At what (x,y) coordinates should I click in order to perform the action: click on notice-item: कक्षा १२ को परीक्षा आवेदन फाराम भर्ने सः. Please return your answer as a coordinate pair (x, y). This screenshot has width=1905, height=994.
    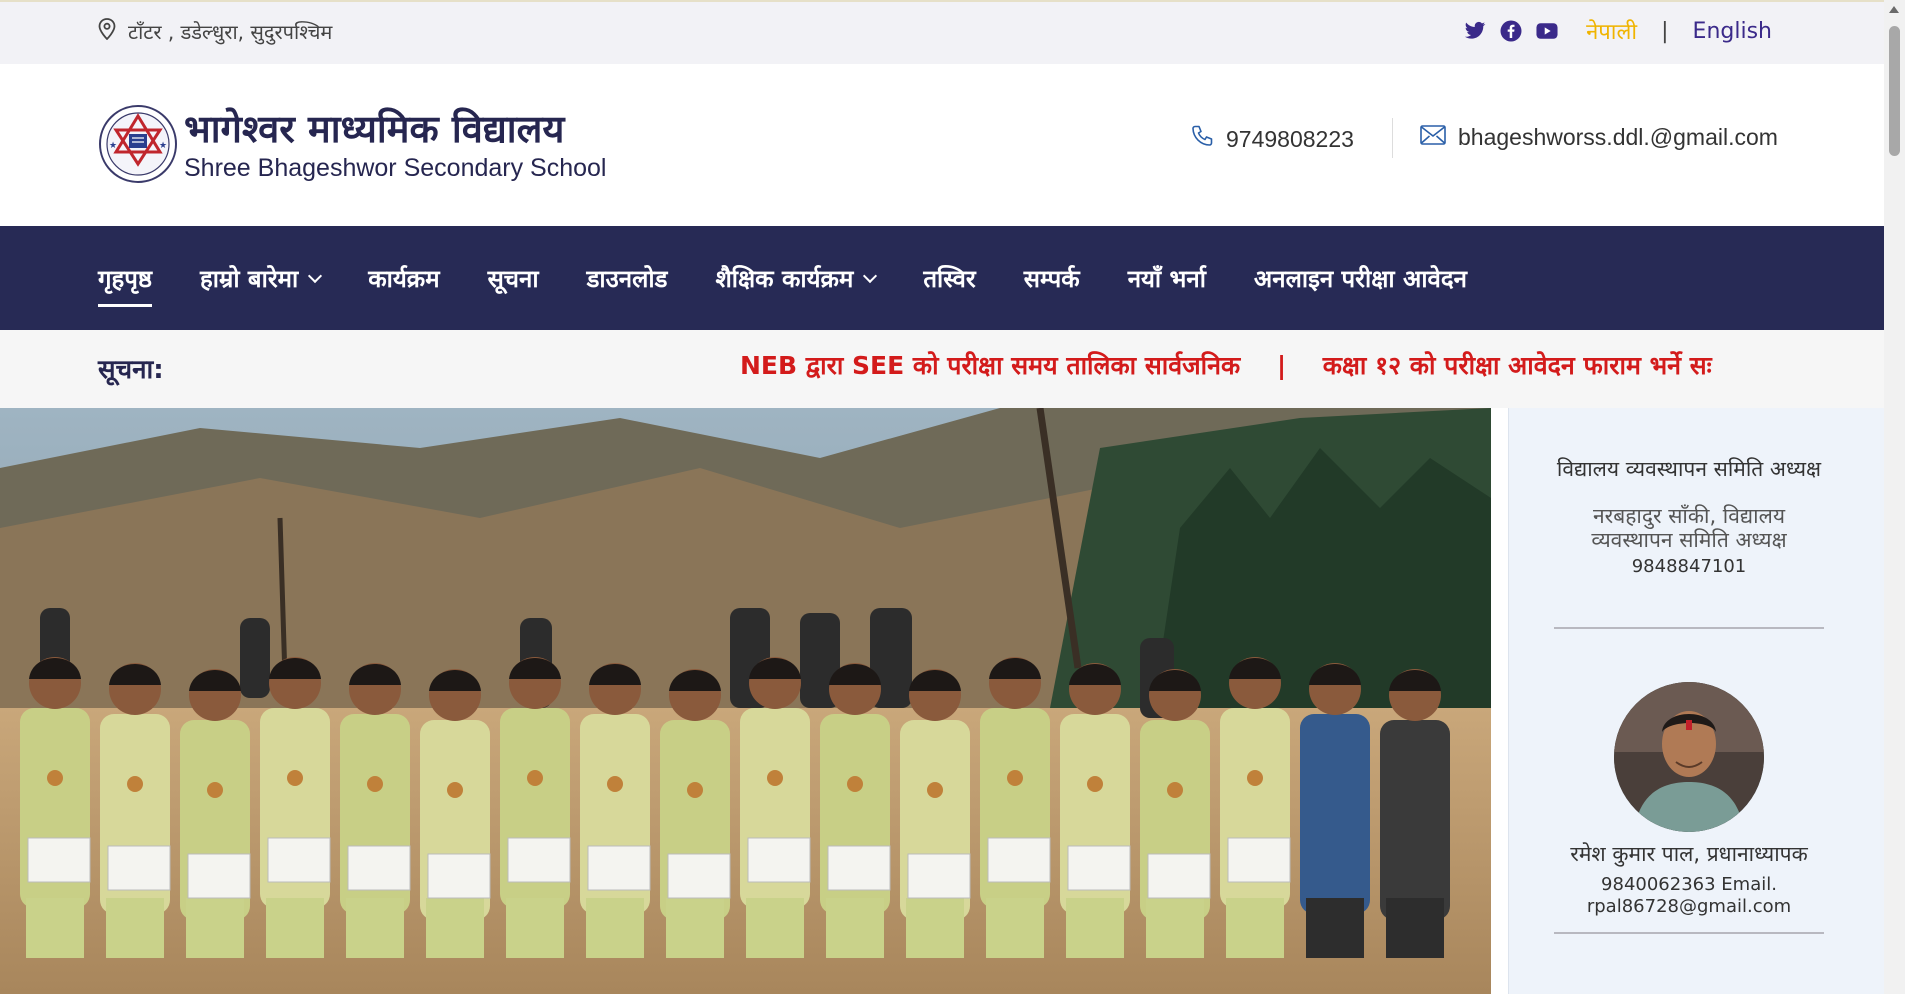
    Looking at the image, I should click on (1517, 365).